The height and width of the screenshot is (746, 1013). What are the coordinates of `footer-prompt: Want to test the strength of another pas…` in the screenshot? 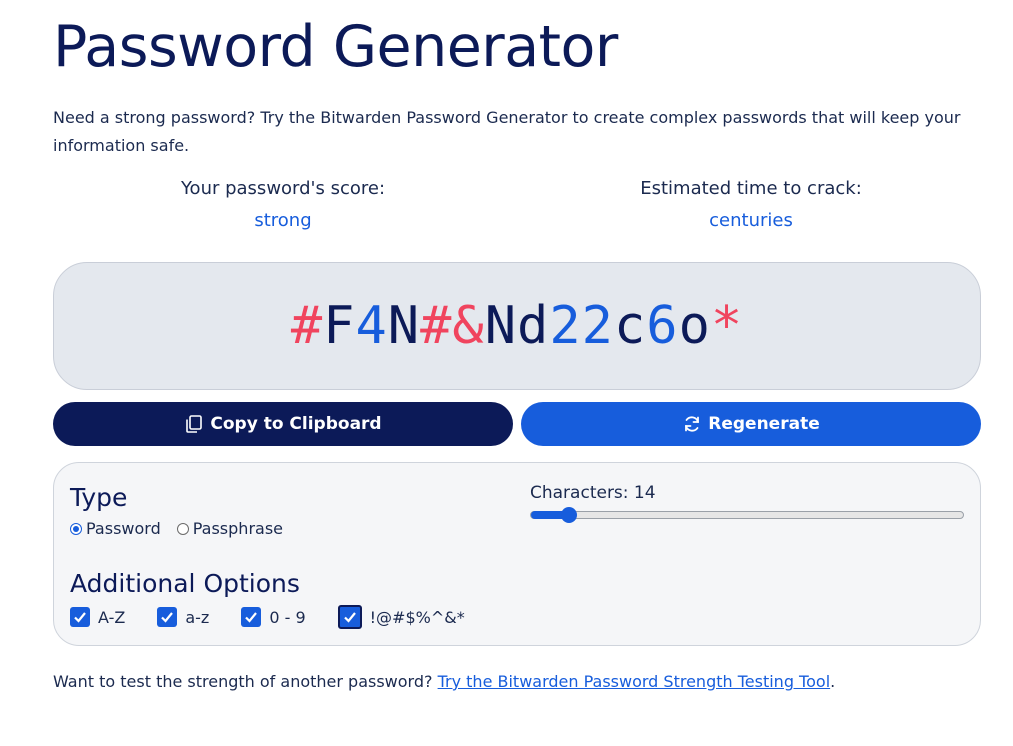 It's located at (245, 681).